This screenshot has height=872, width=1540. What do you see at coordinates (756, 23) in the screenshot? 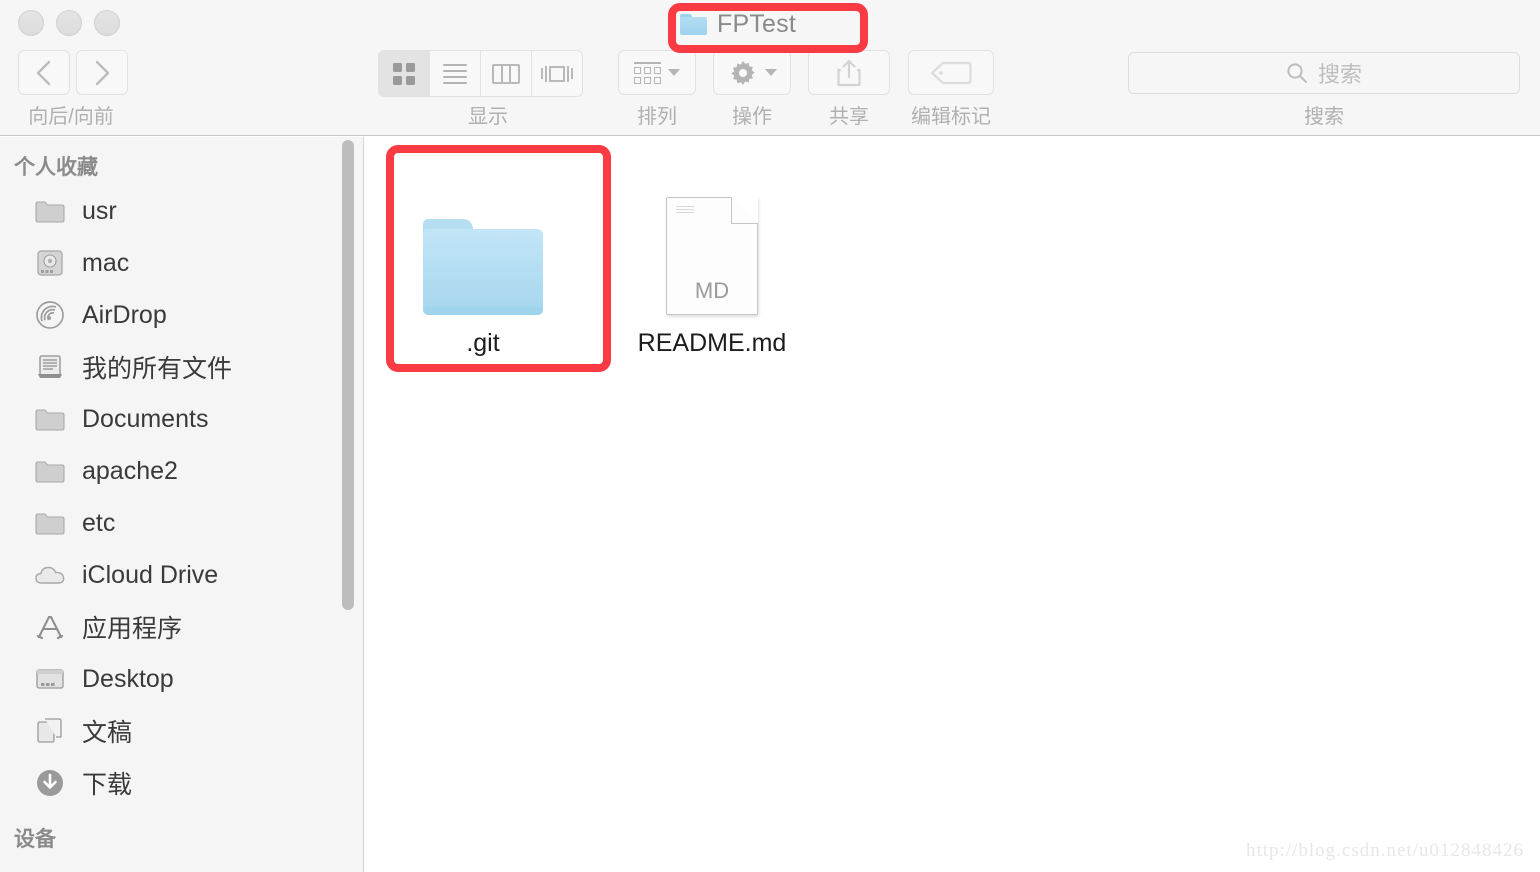
I see `page-title: FPTest` at bounding box center [756, 23].